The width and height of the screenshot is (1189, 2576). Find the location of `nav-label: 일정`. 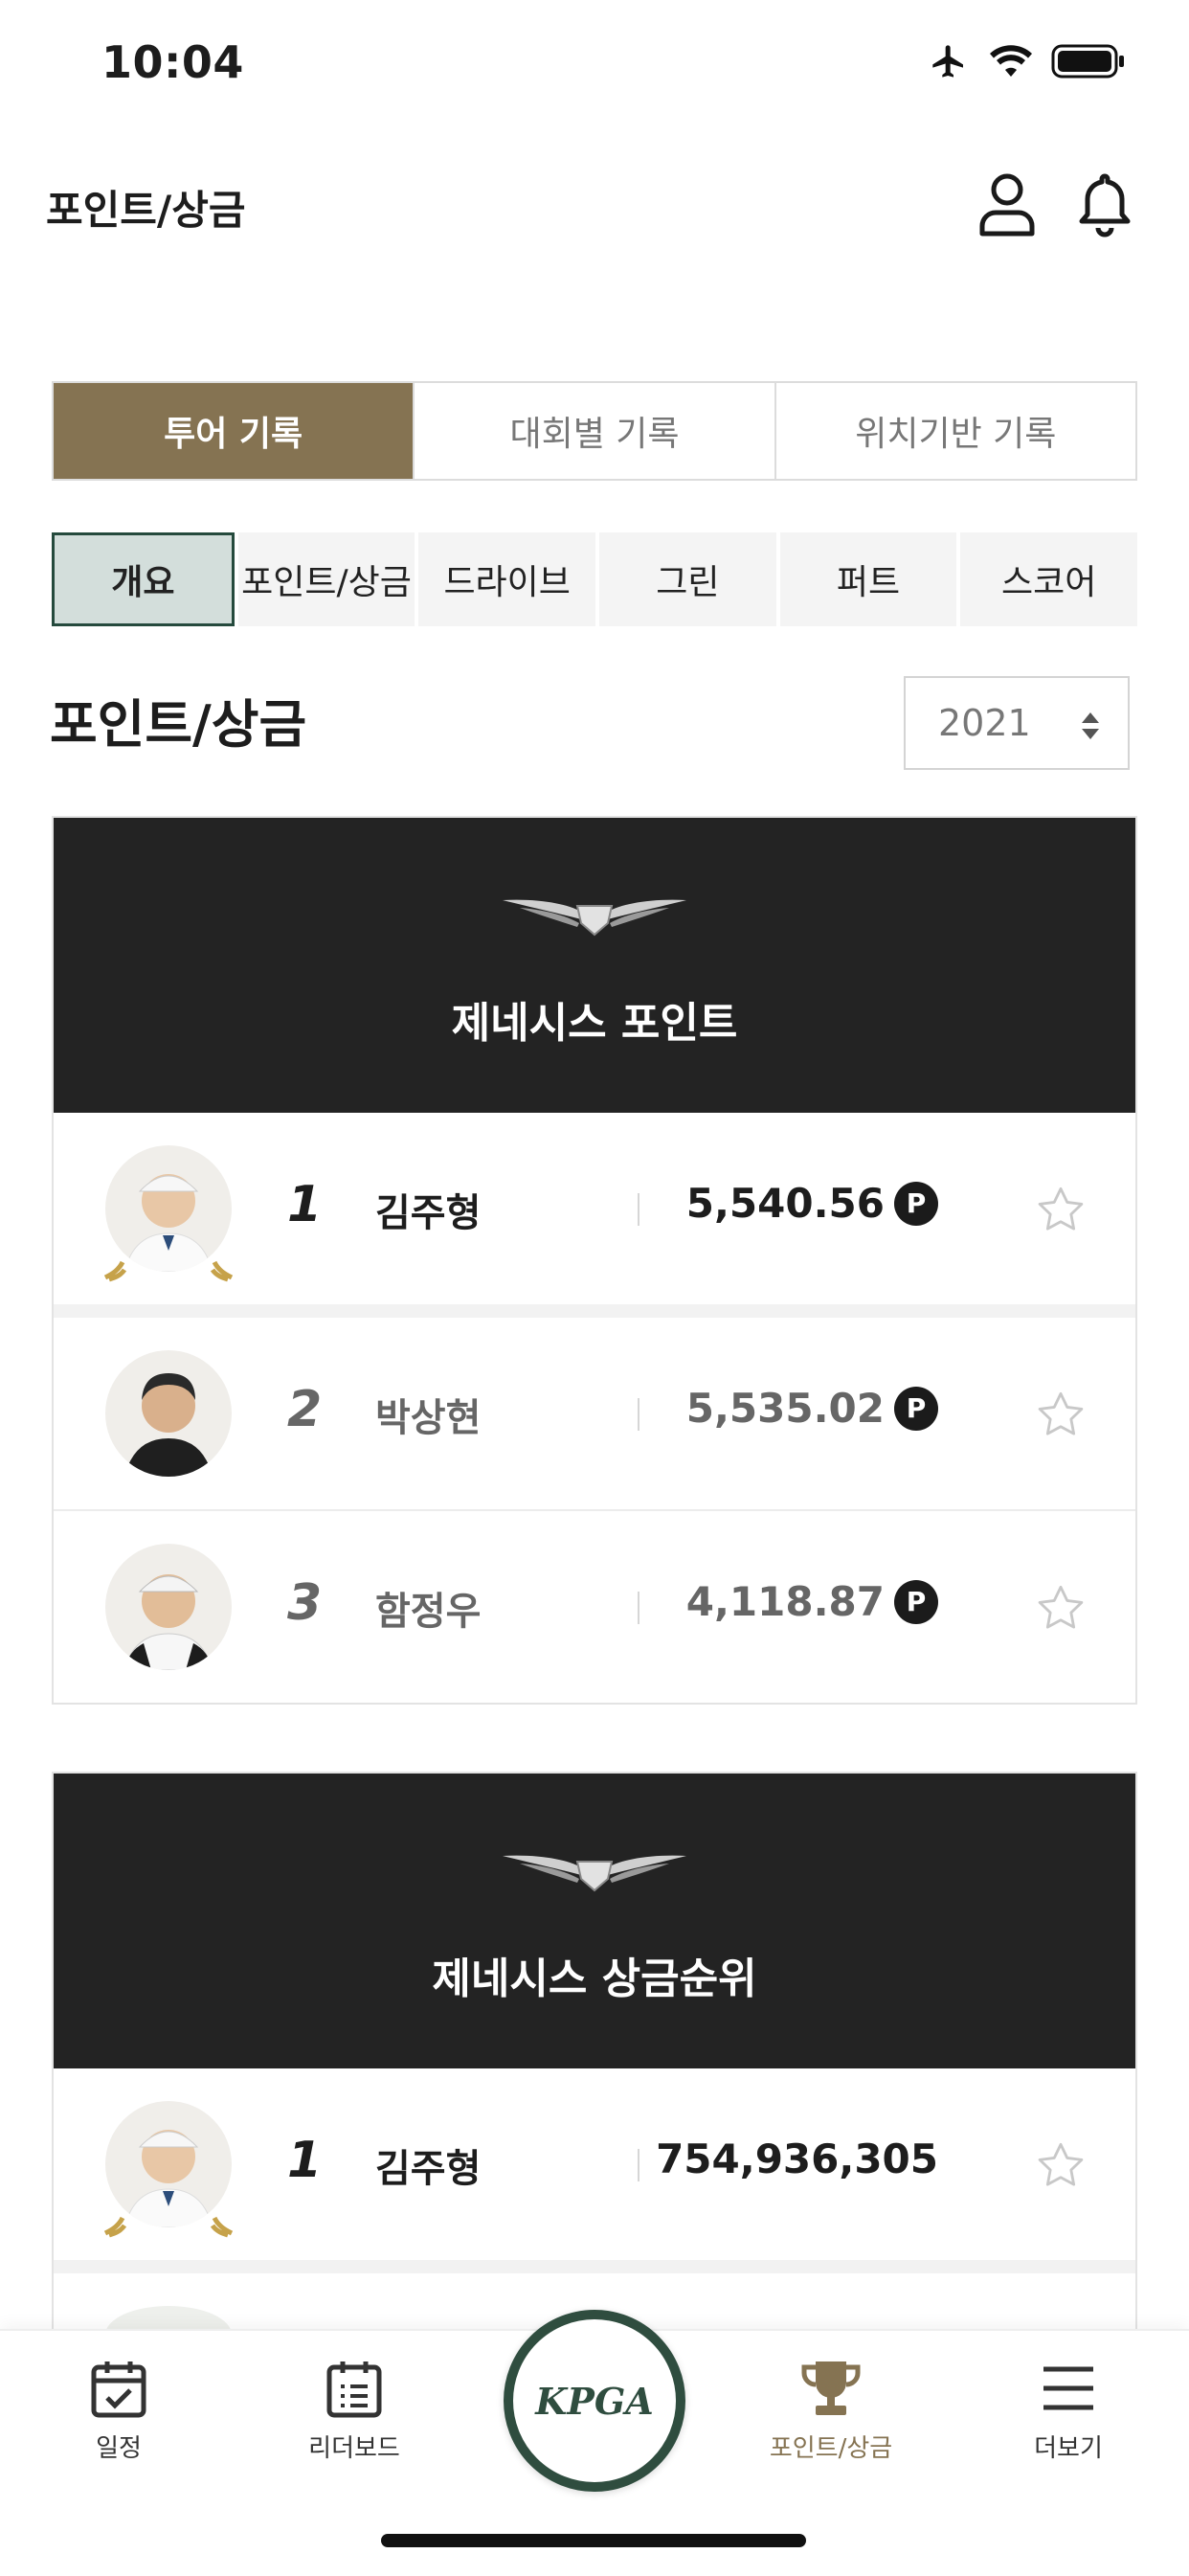

nav-label: 일정 is located at coordinates (119, 2448).